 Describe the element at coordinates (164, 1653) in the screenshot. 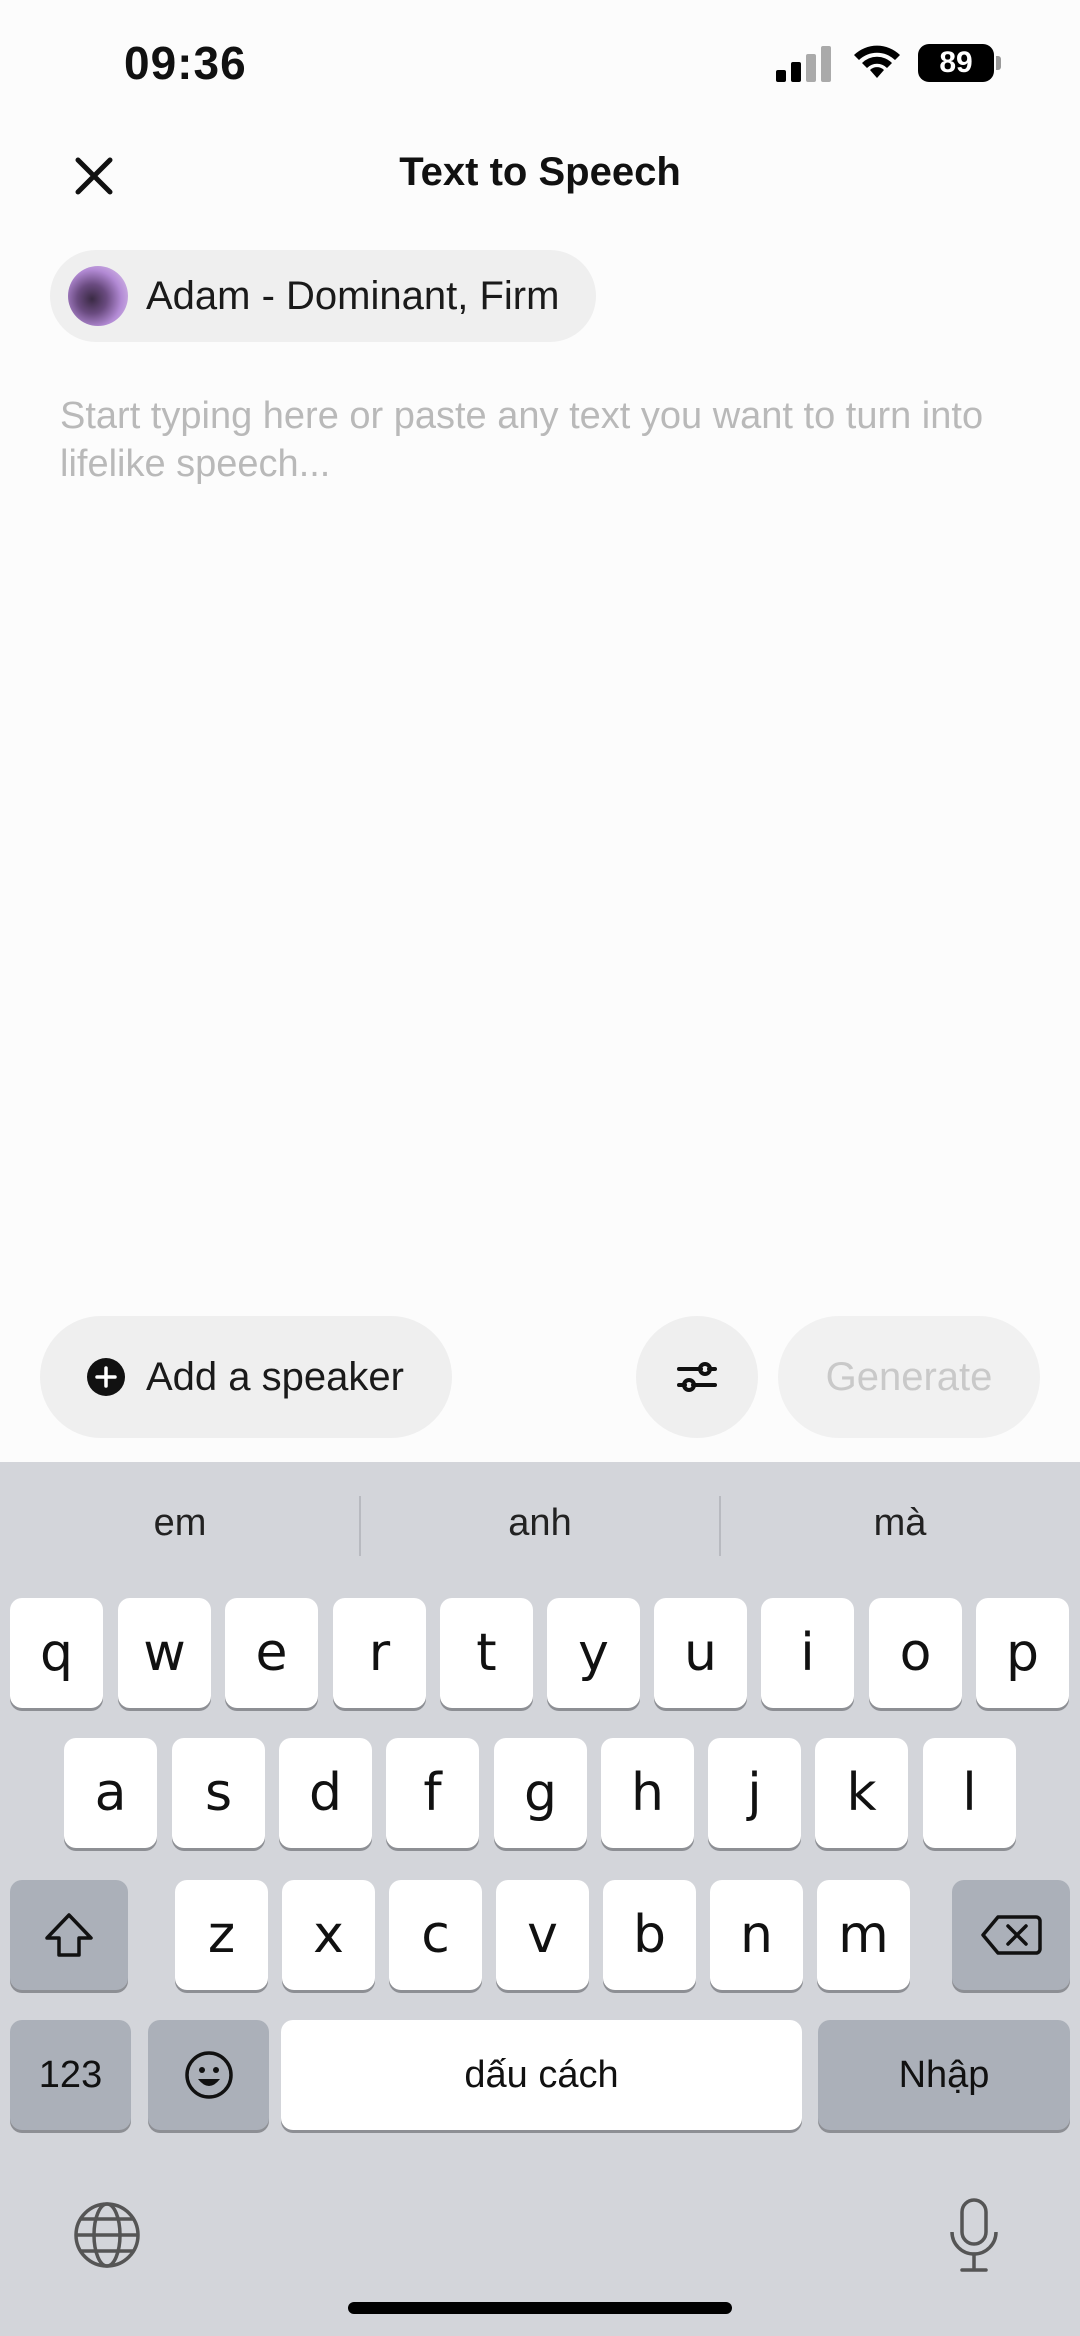

I see `key-w: w` at that location.